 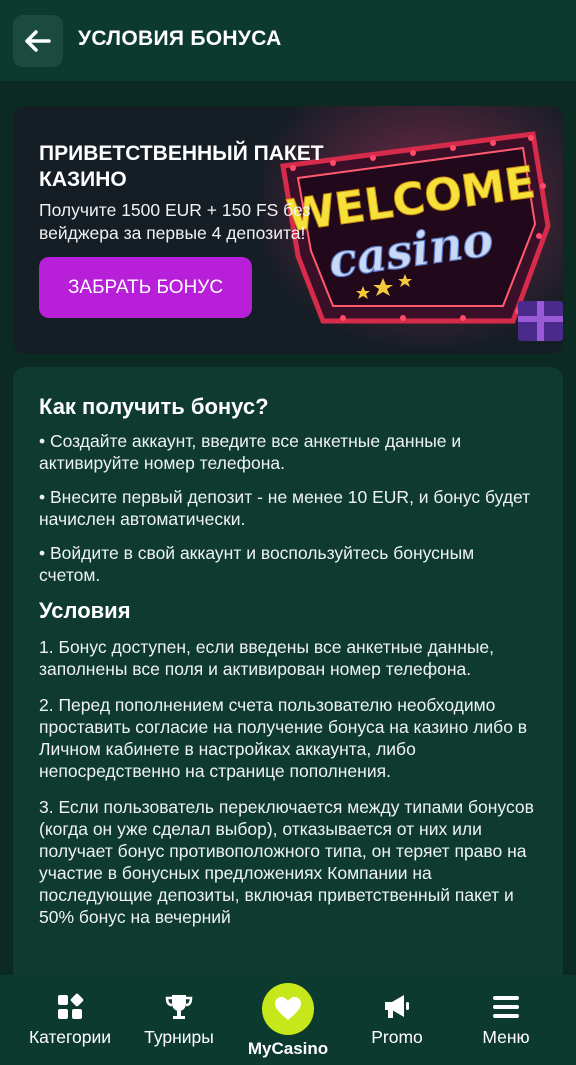 I want to click on nav-mycasino: MyCasino, so click(x=288, y=1017).